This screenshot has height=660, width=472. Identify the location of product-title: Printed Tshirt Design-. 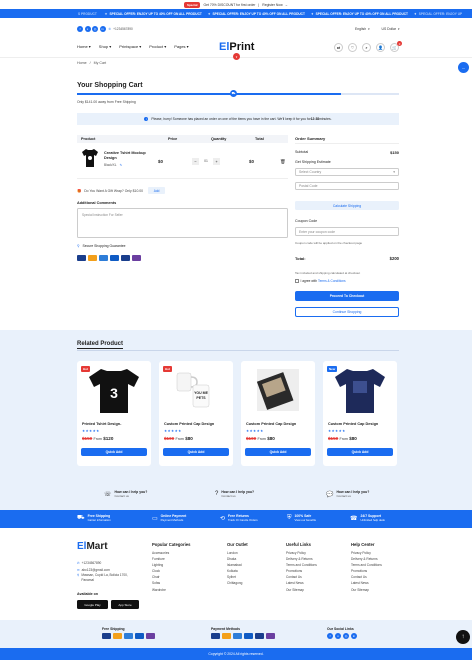
(101, 424).